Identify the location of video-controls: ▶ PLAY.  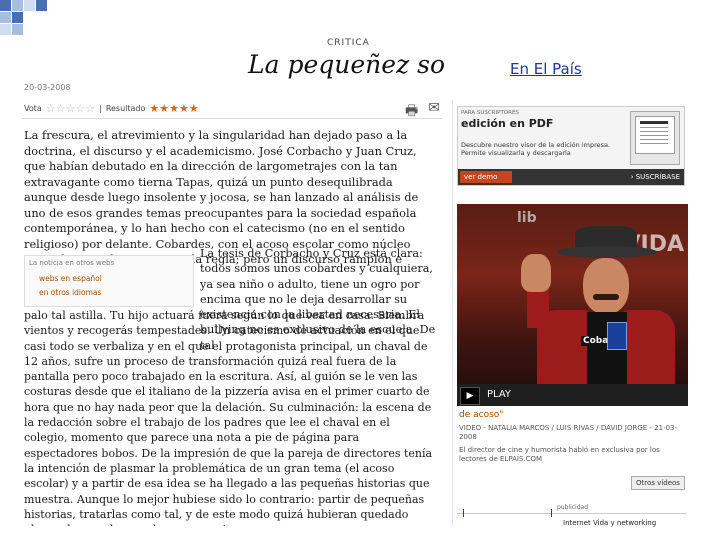
(572, 395).